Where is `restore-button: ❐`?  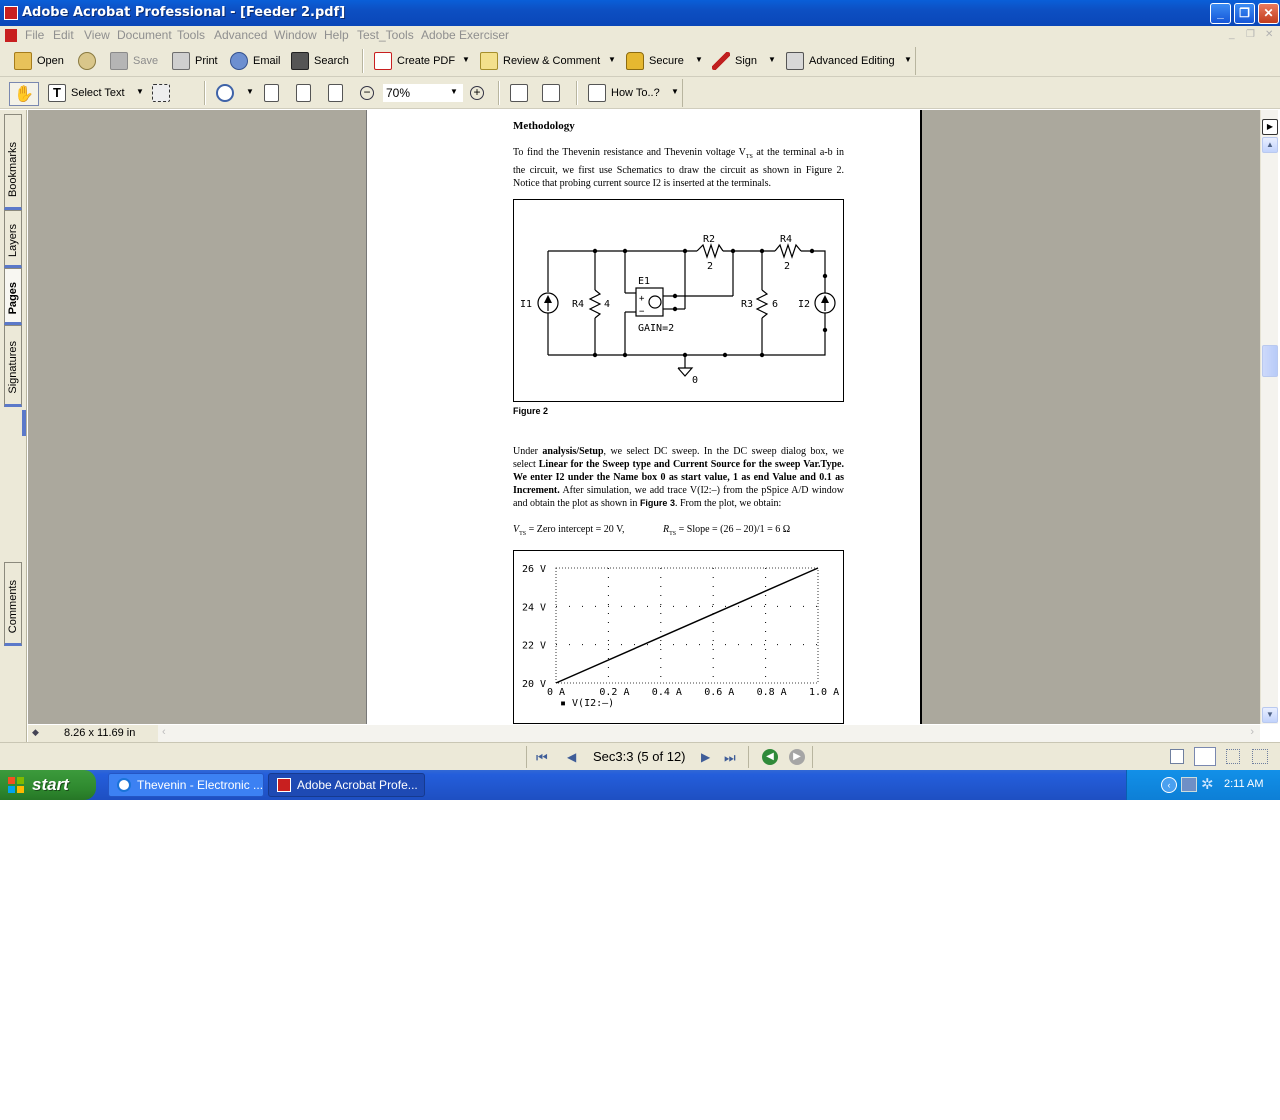
restore-button: ❐ is located at coordinates (1244, 13).